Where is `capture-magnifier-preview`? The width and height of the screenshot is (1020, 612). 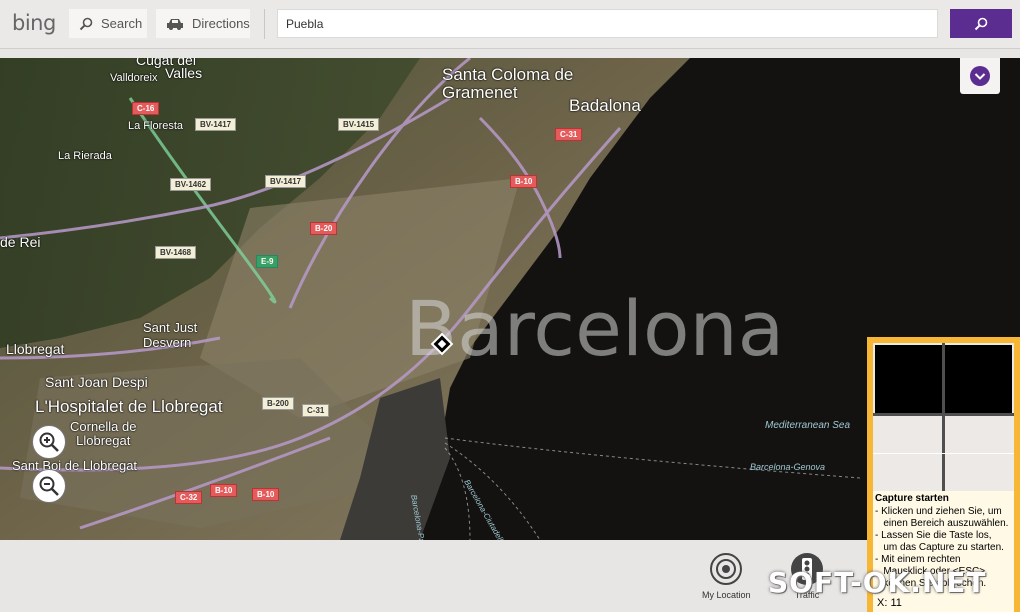 capture-magnifier-preview is located at coordinates (943, 417).